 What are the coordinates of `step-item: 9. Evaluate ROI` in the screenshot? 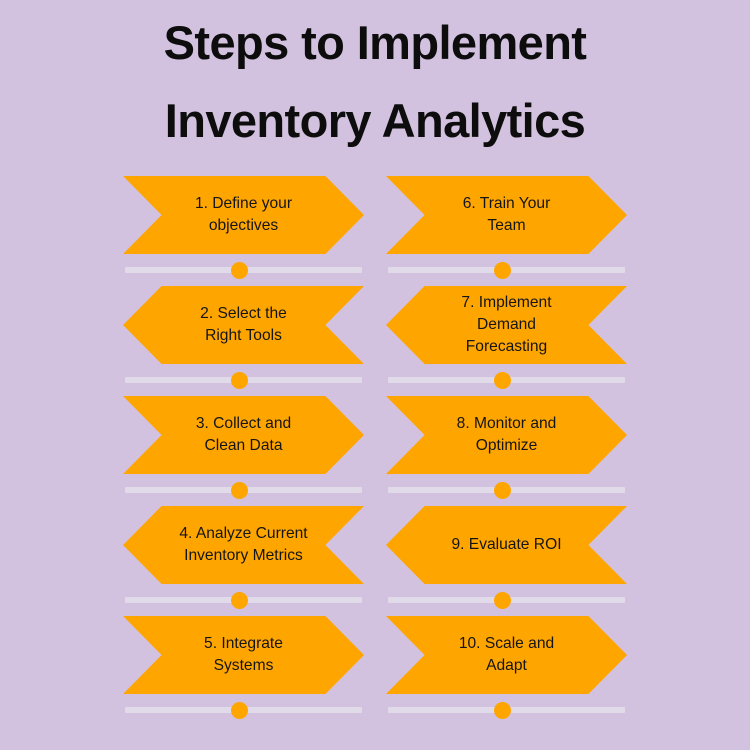 It's located at (506, 545).